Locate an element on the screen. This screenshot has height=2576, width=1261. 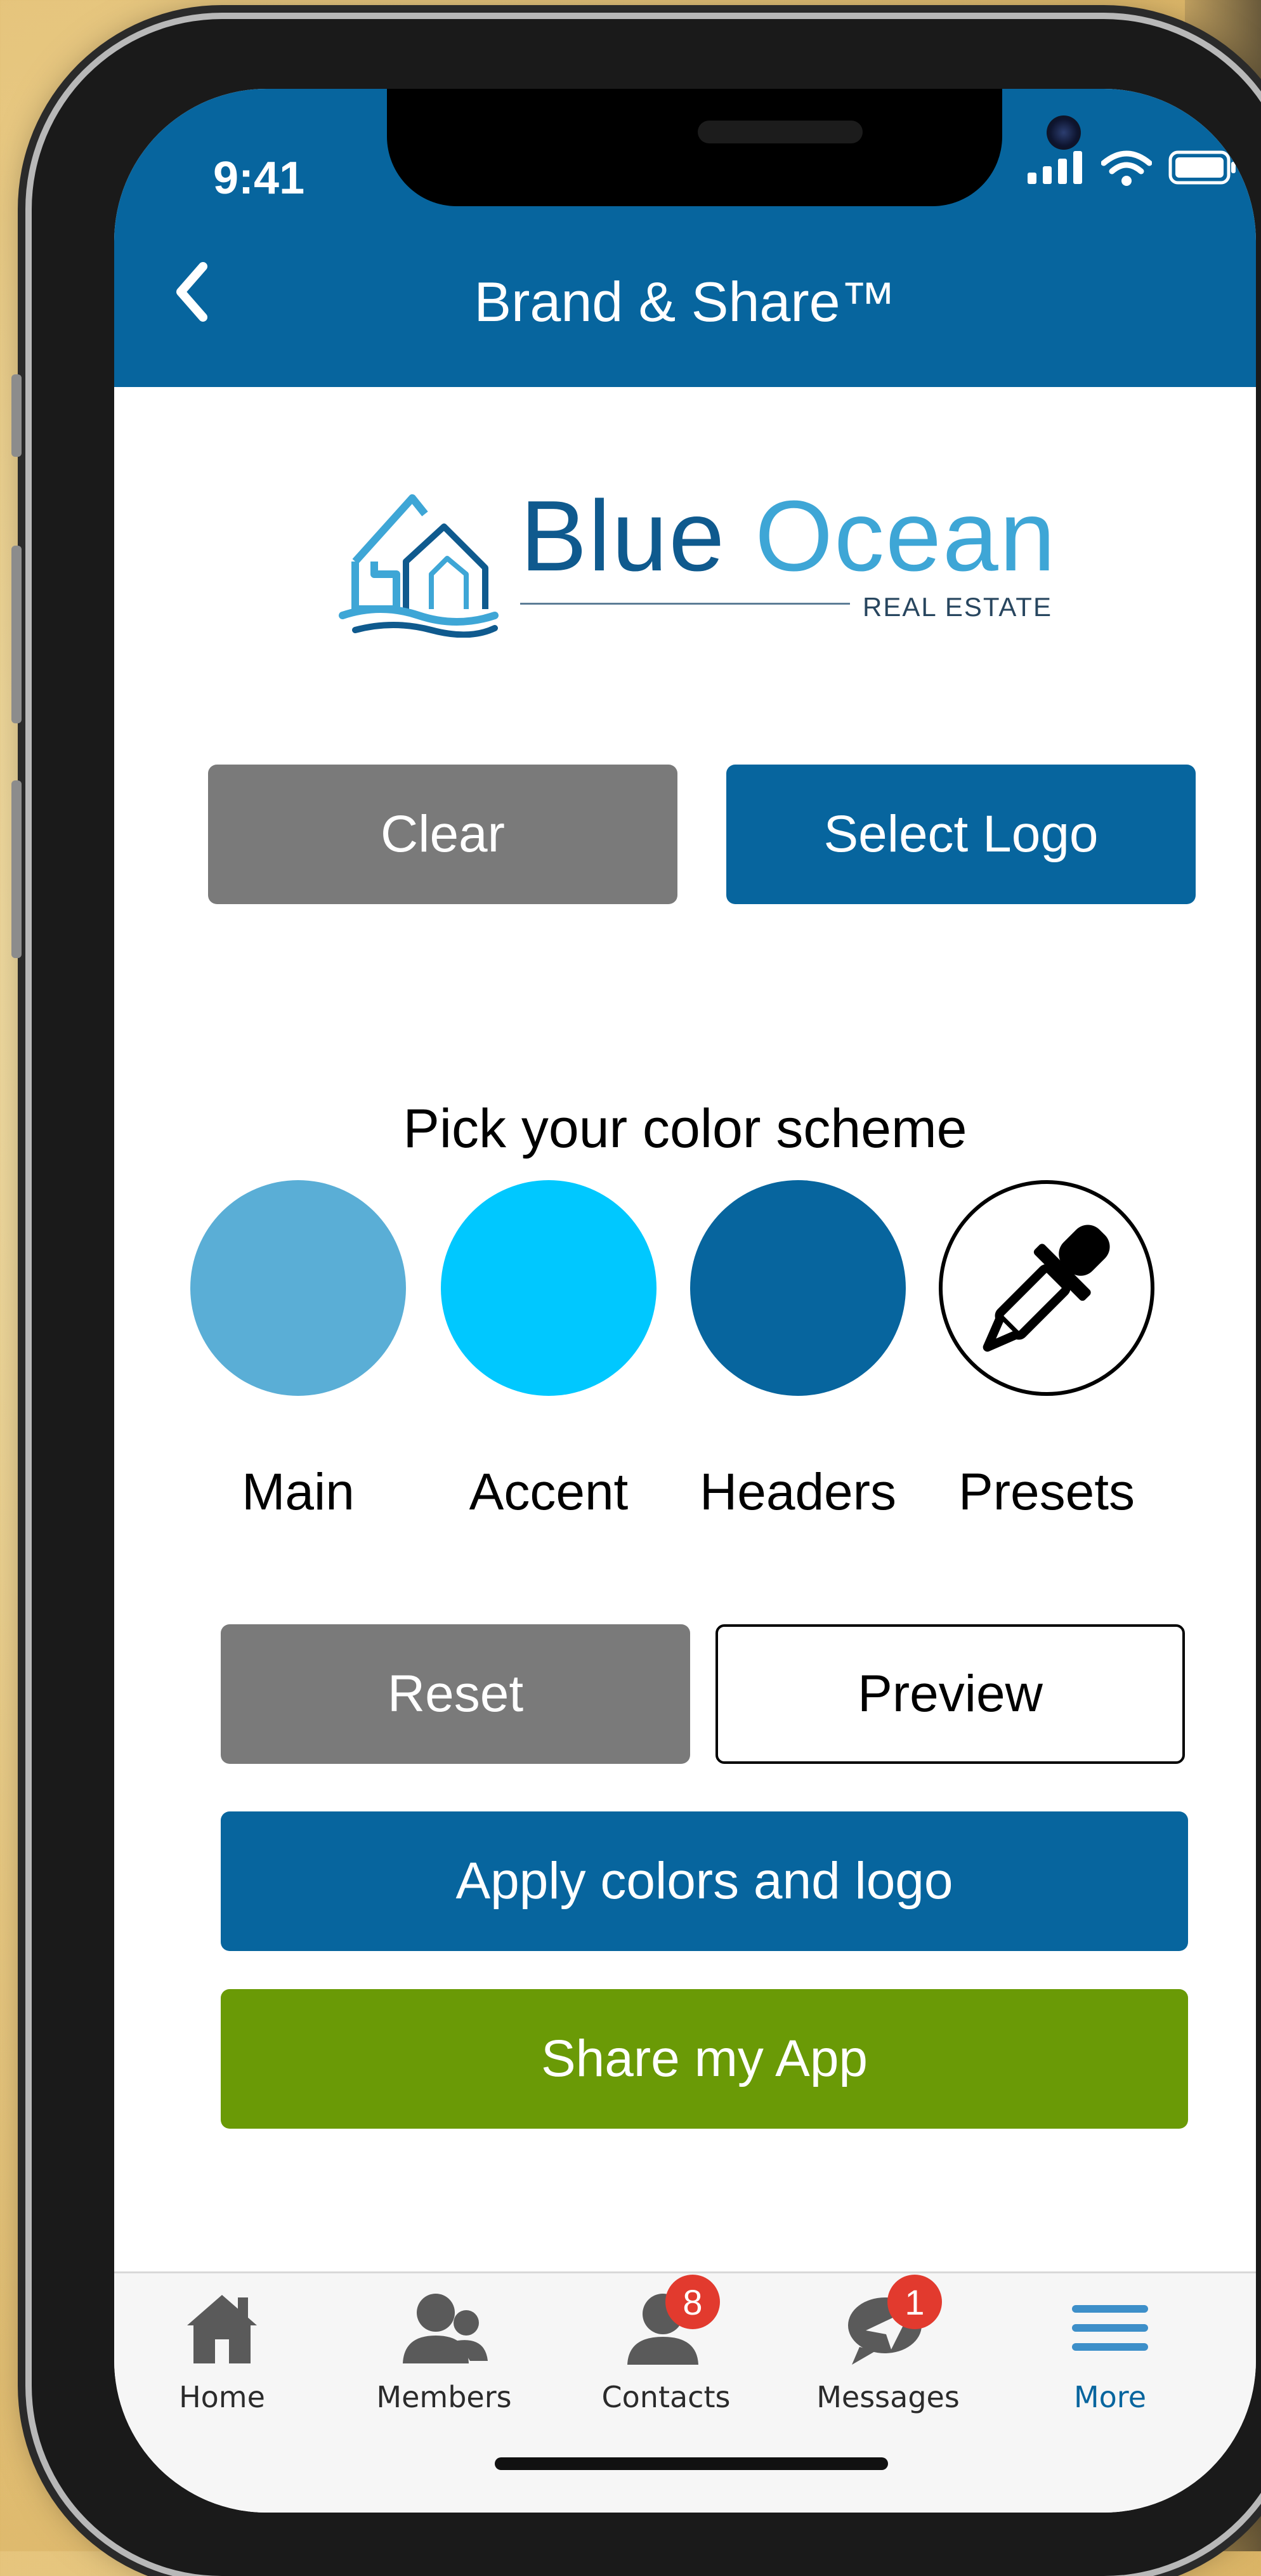
presets-swatch-label: Presets is located at coordinates (1046, 1492).